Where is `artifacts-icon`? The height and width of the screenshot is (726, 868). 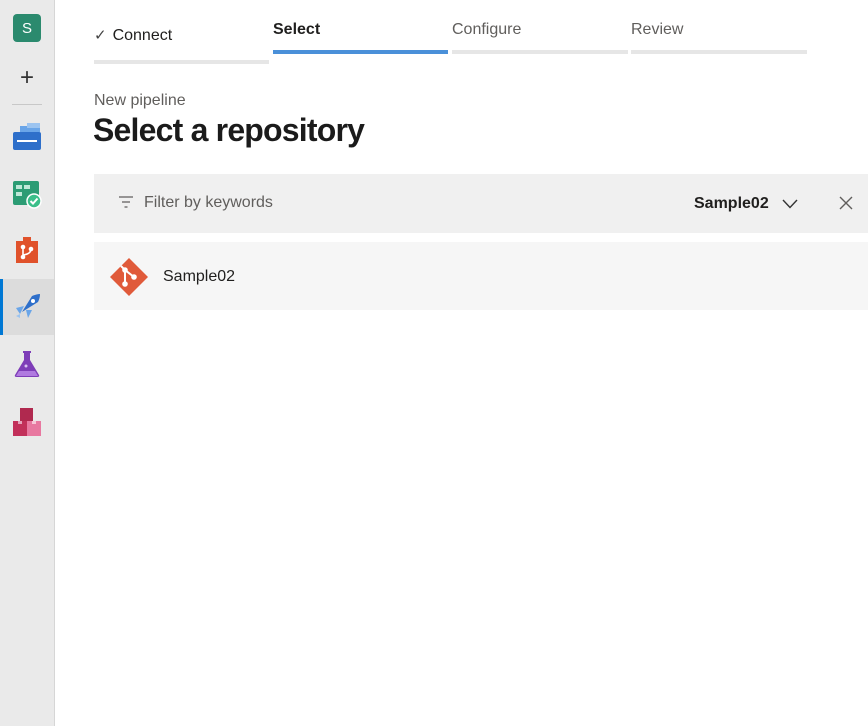 artifacts-icon is located at coordinates (27, 422).